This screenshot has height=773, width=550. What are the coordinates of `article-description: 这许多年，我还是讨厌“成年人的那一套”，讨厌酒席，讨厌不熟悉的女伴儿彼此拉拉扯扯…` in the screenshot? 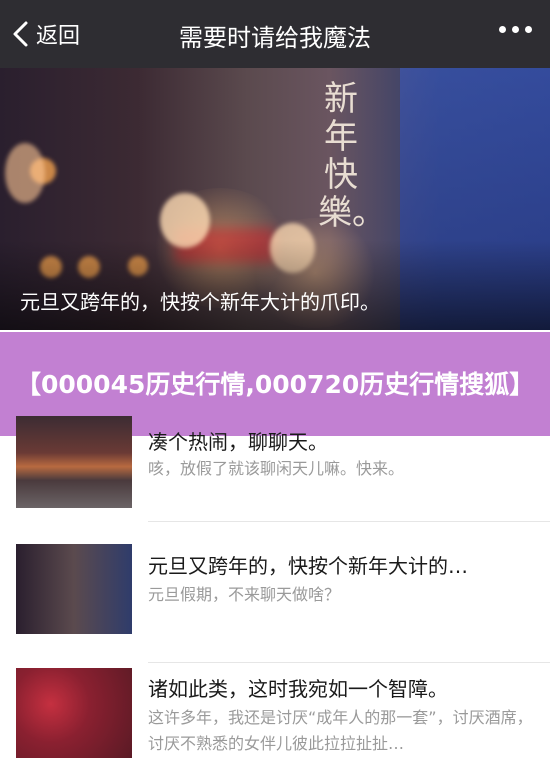 It's located at (340, 730).